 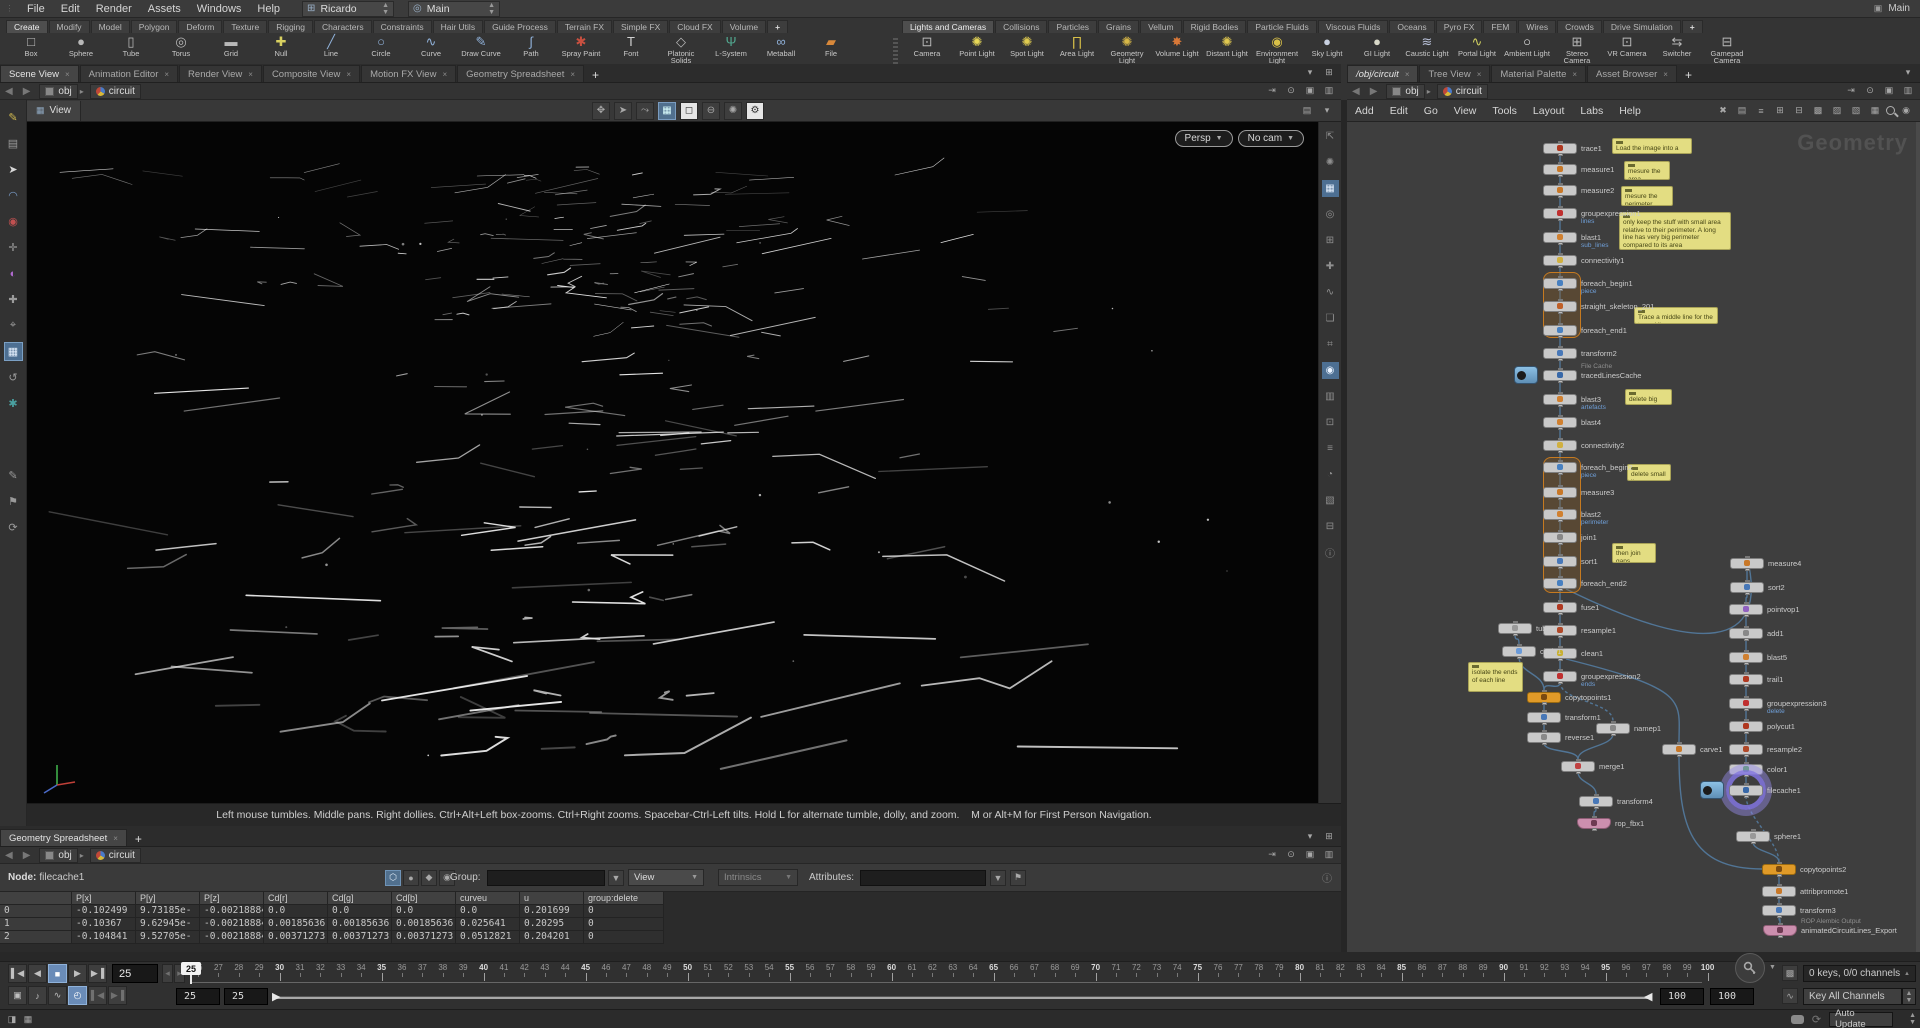 I want to click on tree-icon: ▤, so click(x=1742, y=111).